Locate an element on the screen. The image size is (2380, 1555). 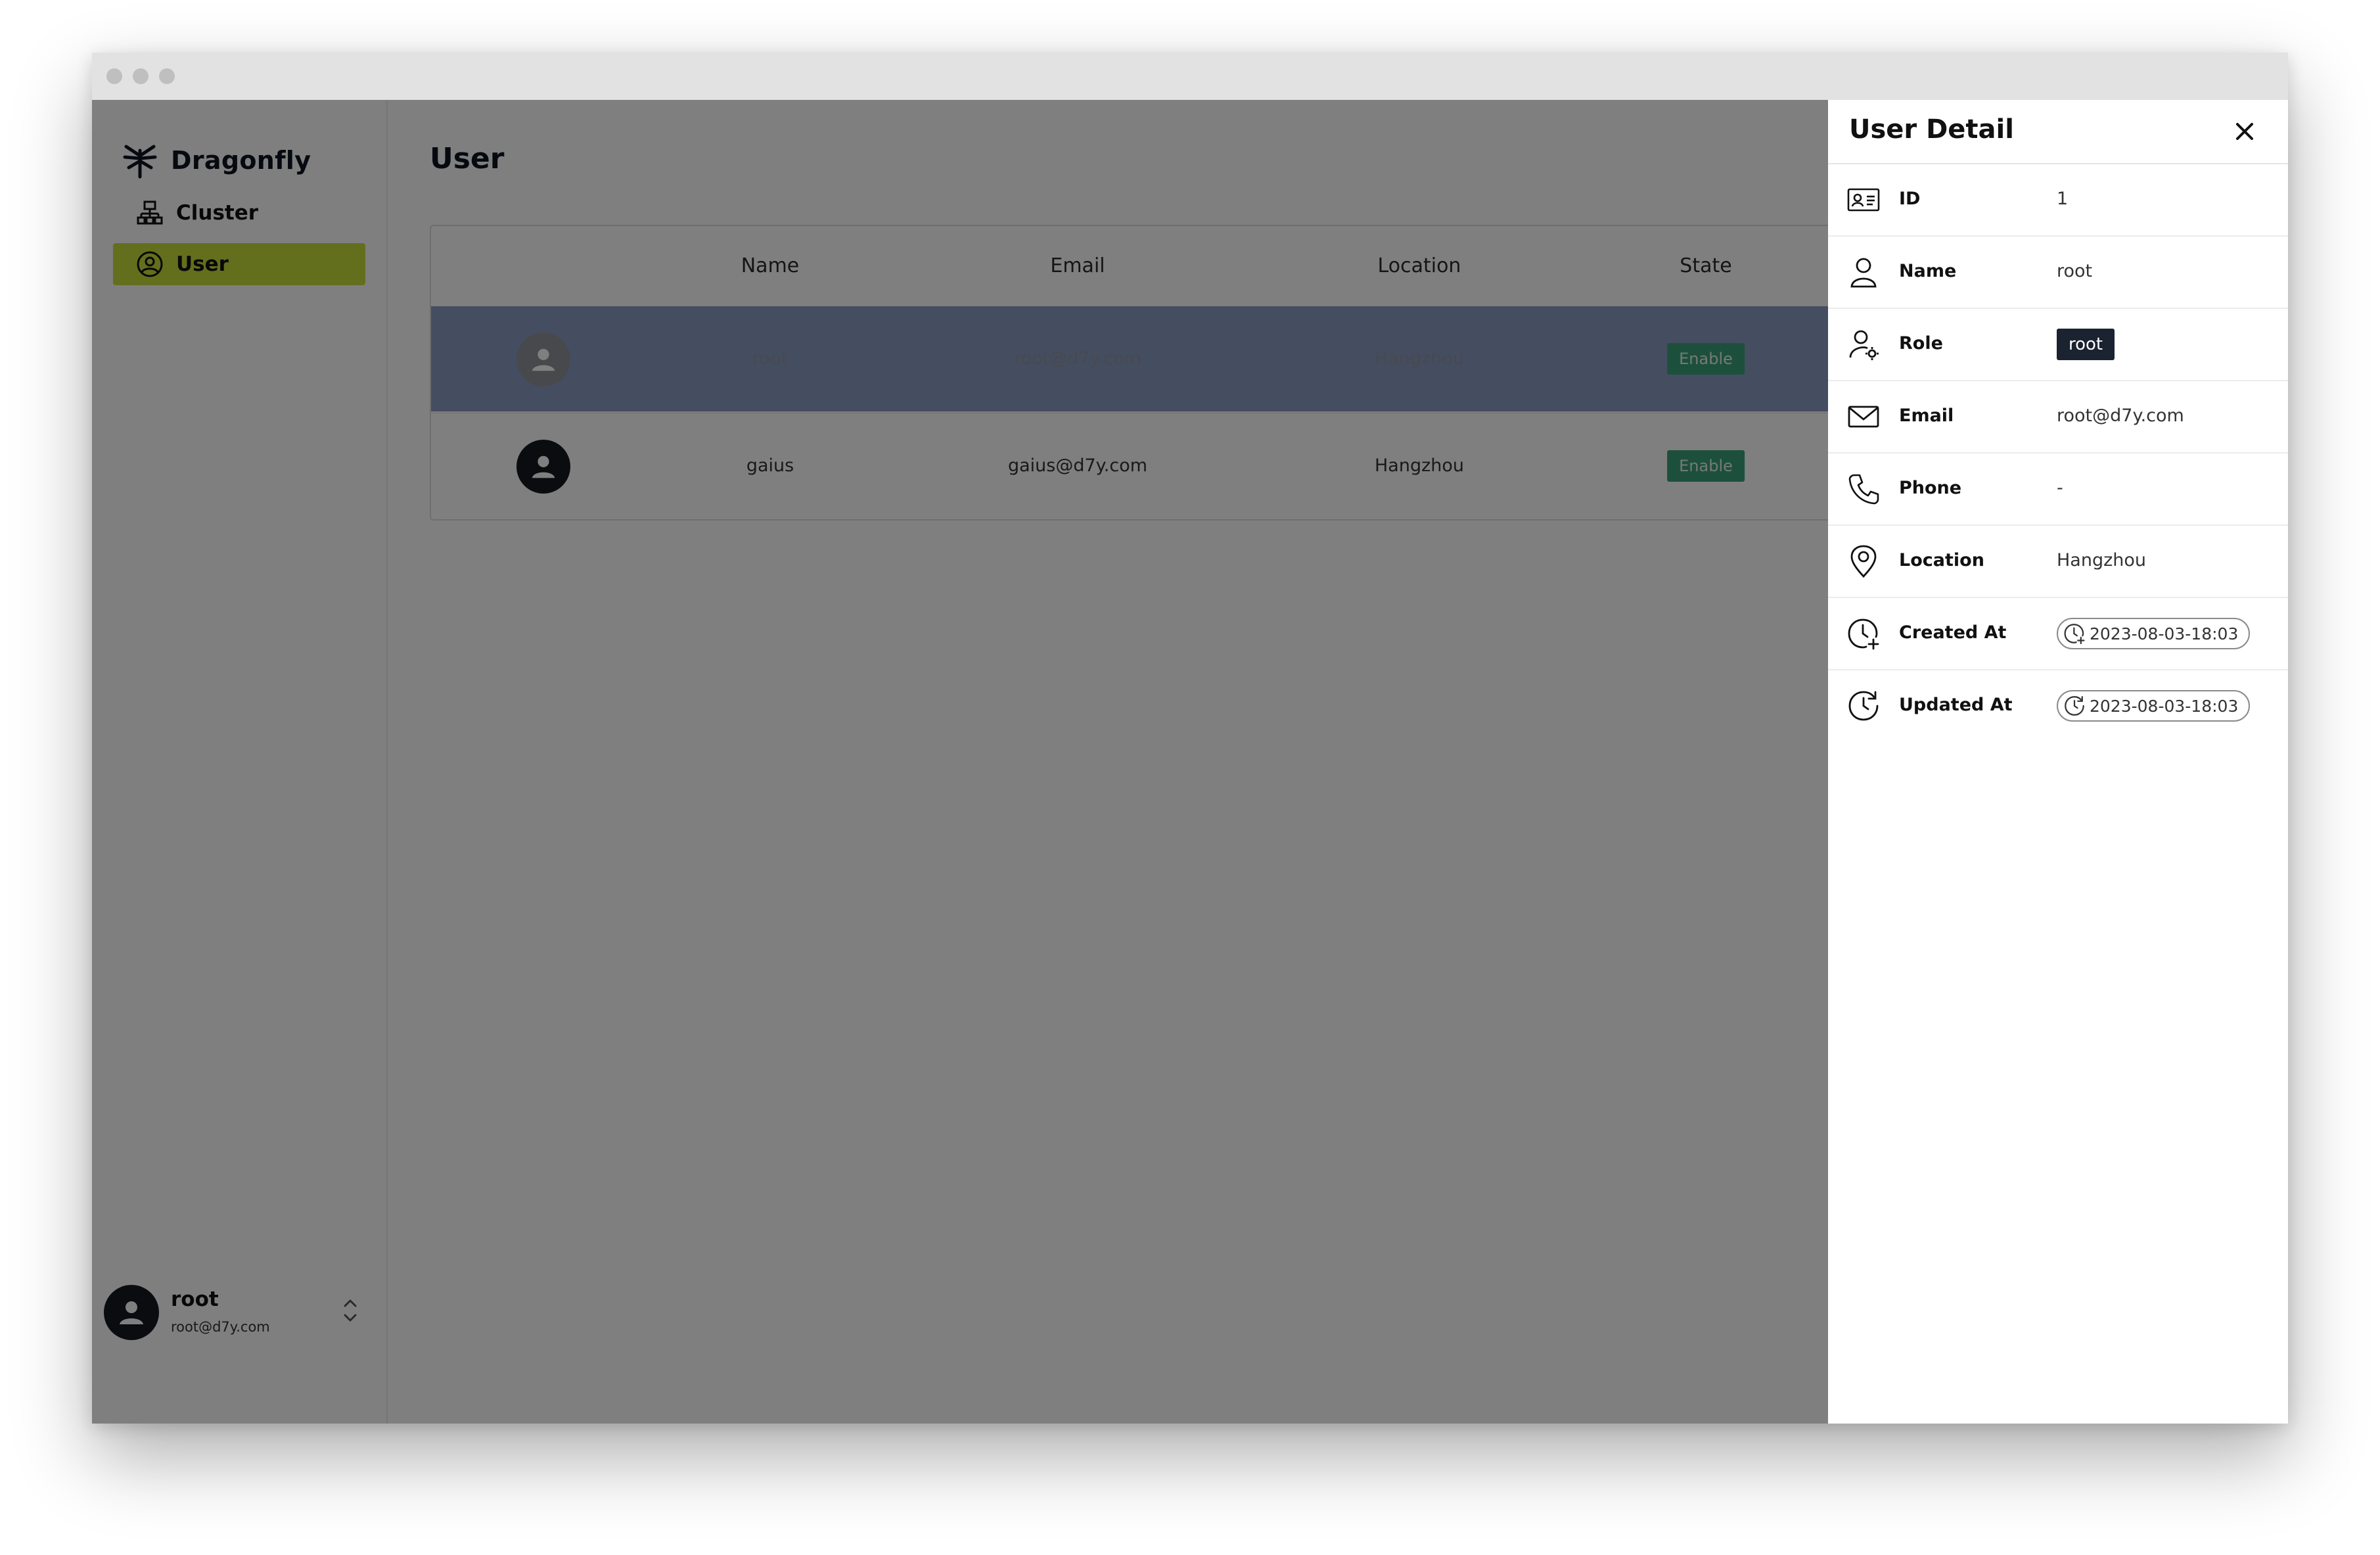
detail-value: root is located at coordinates (2075, 271).